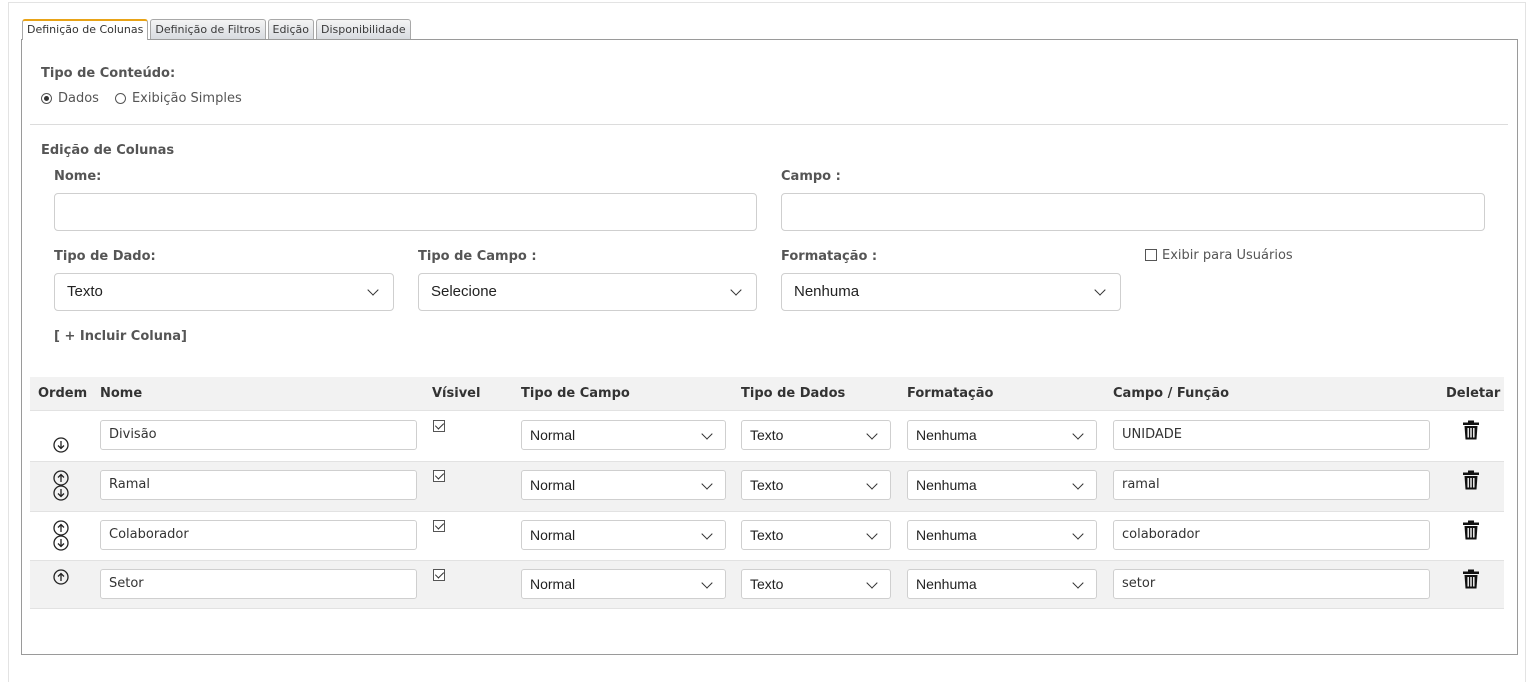 This screenshot has height=682, width=1535. Describe the element at coordinates (1271, 435) in the screenshot. I see `row-field-input: UNIDADE` at that location.